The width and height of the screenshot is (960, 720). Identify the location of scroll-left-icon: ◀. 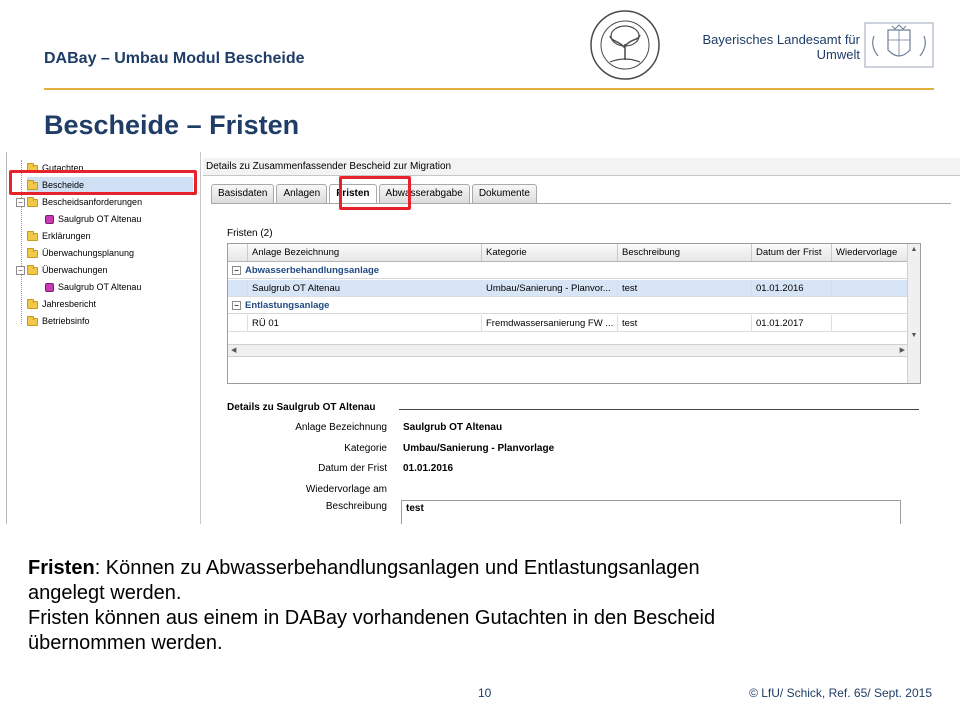
(233, 350).